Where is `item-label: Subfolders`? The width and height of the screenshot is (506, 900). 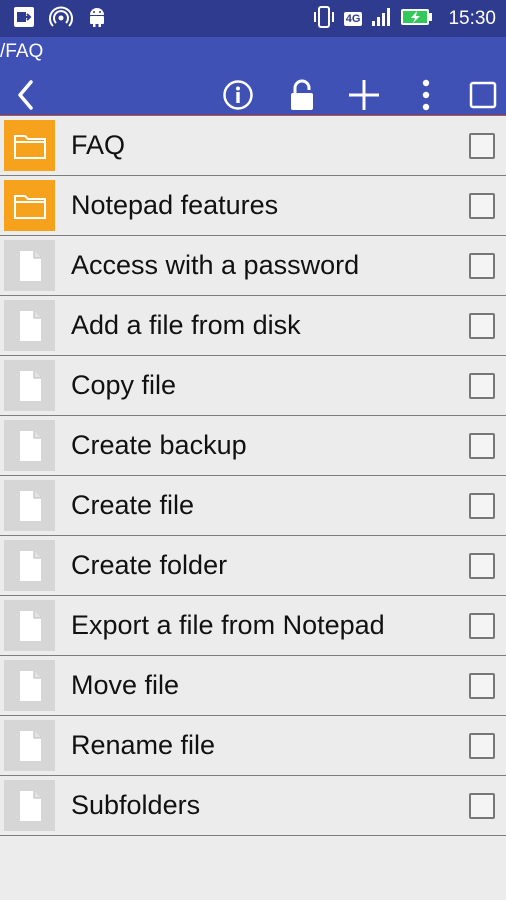 item-label: Subfolders is located at coordinates (136, 805).